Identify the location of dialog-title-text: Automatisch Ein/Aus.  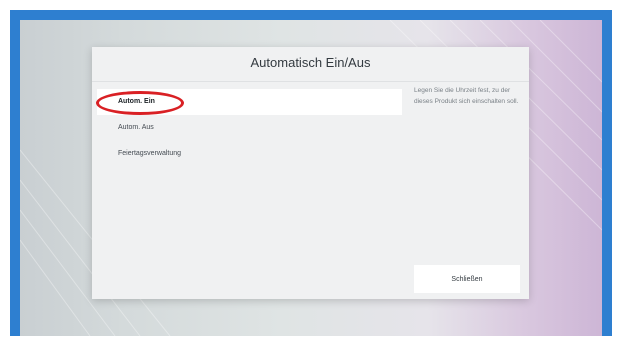
(310, 62).